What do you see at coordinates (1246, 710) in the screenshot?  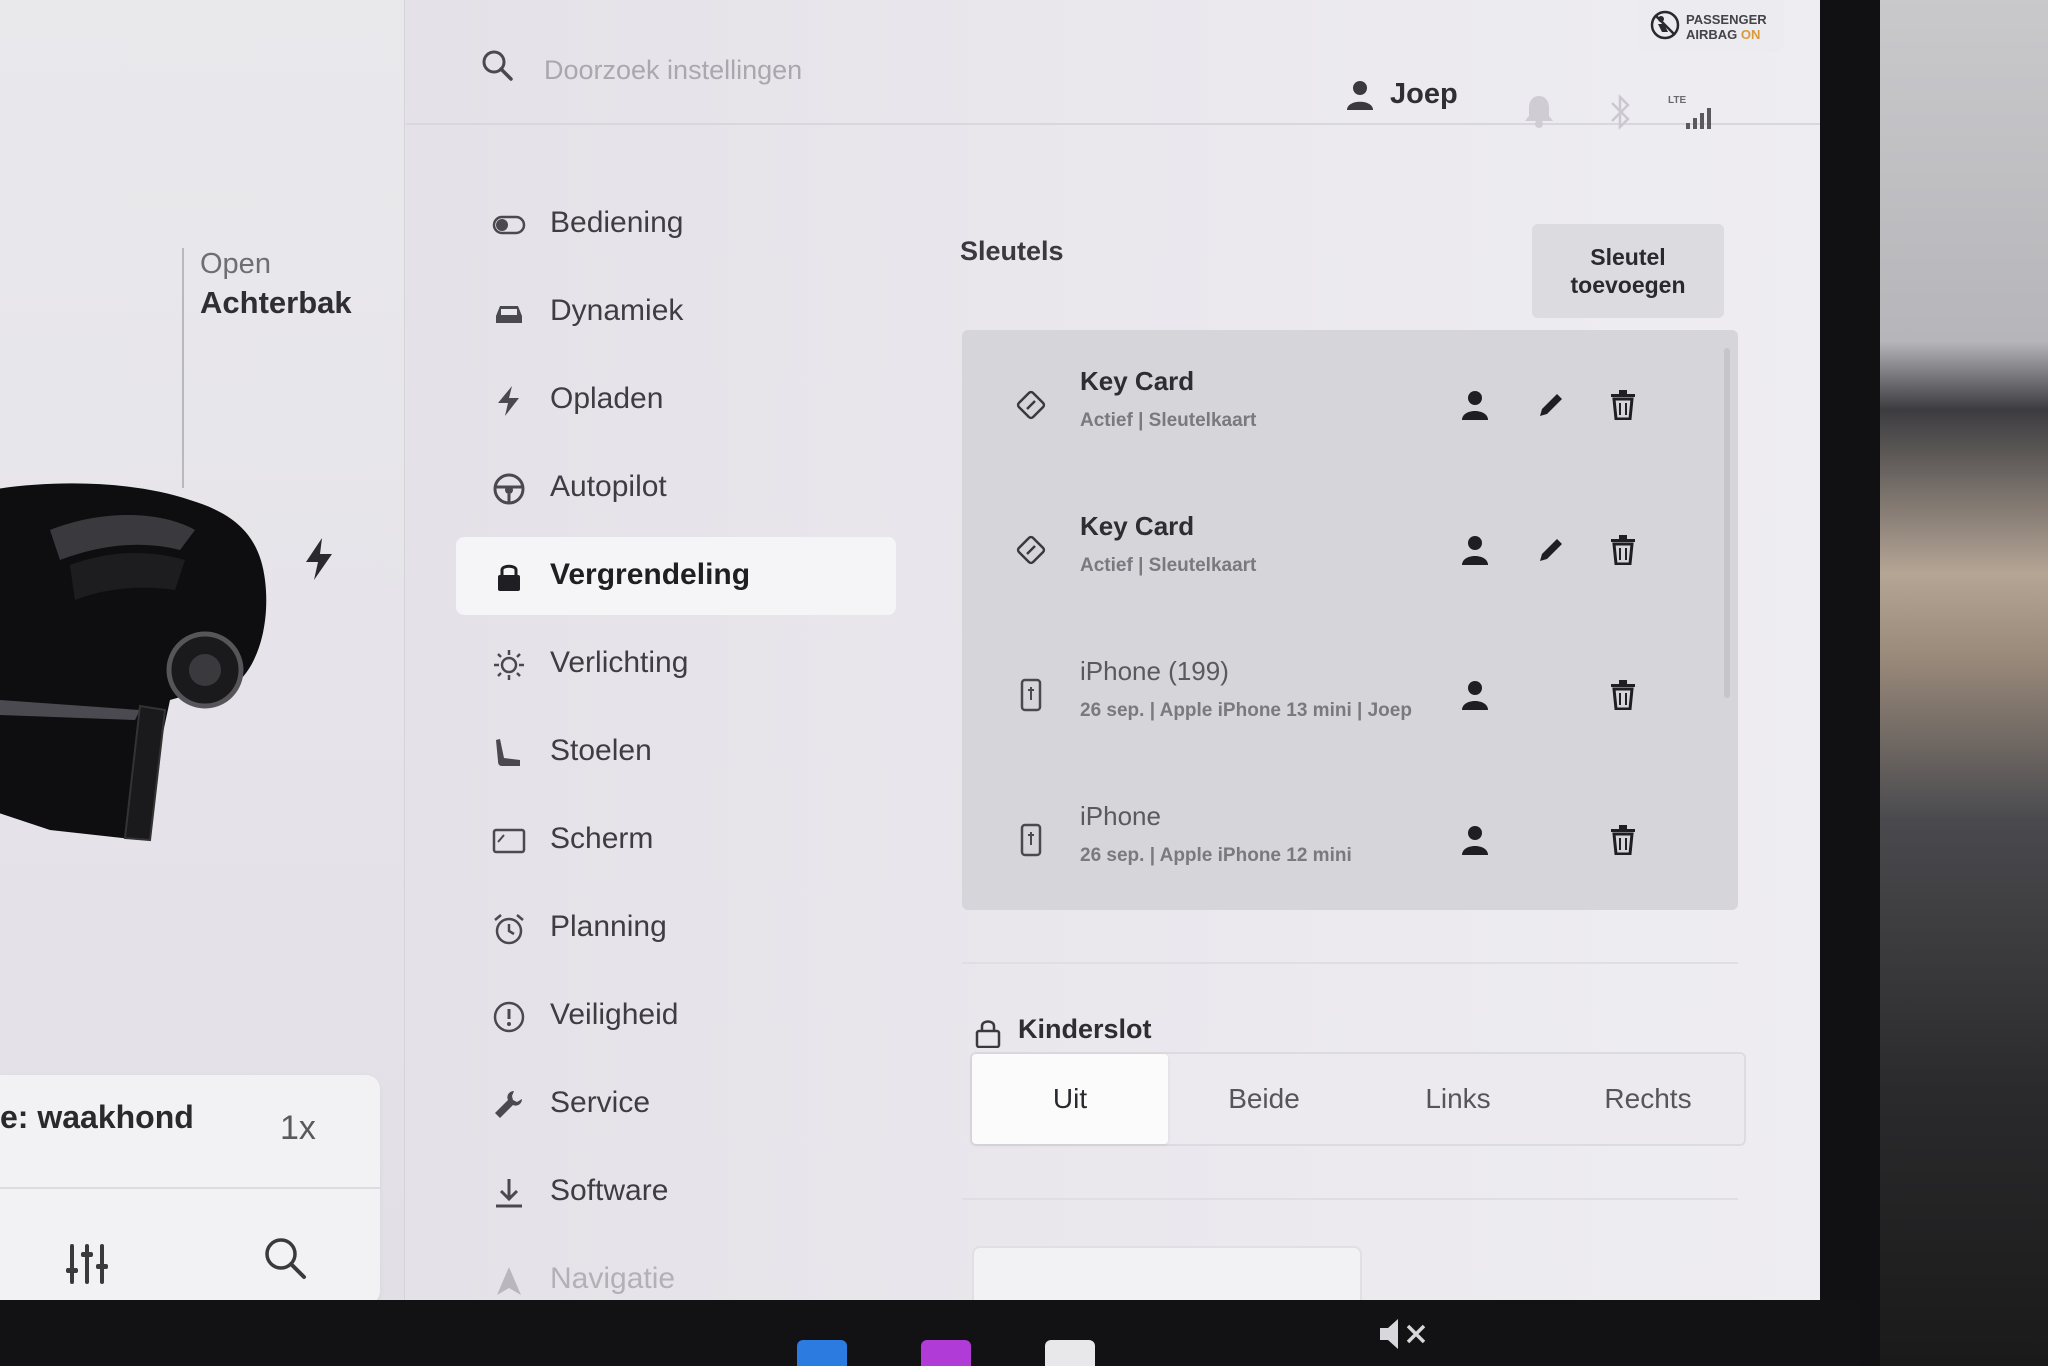 I see `key-subtitle: 26 sep. | Apple iPhone 13 mini | Joep` at bounding box center [1246, 710].